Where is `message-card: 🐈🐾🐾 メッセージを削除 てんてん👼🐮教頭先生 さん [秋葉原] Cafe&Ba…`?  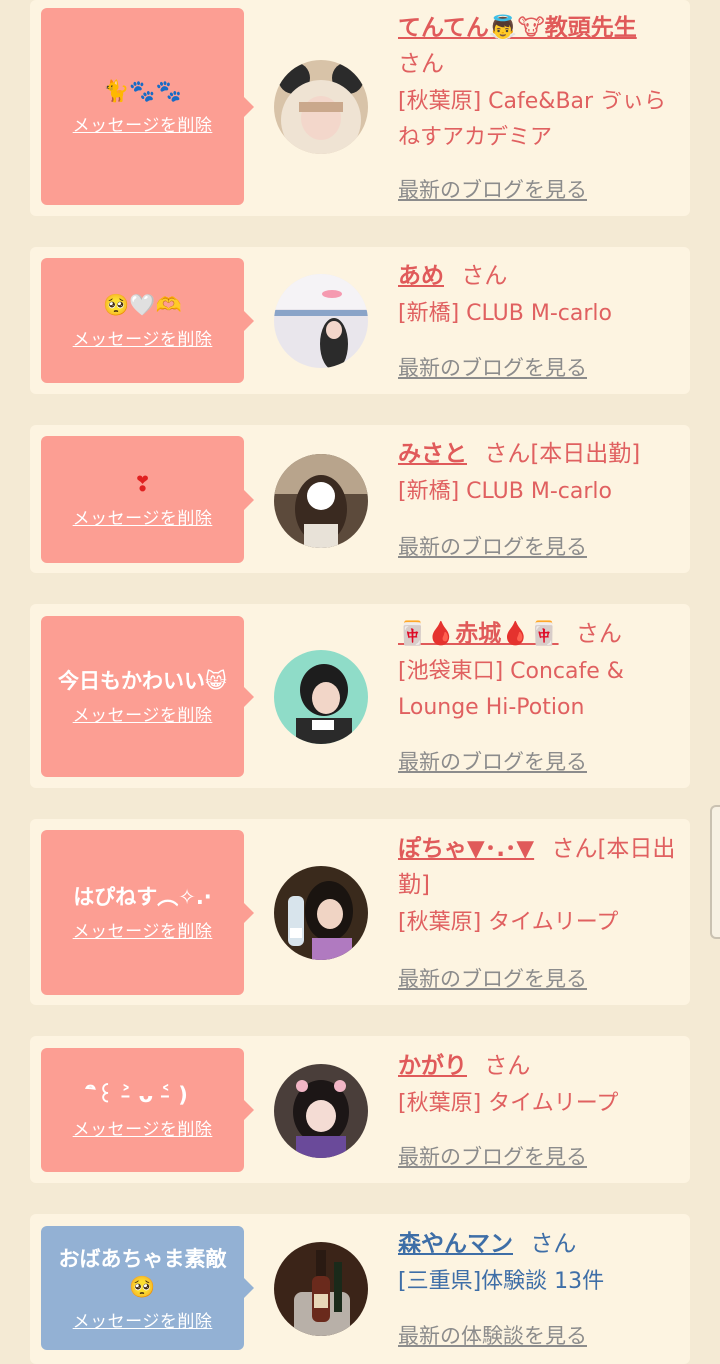 message-card: 🐈🐾🐾 メッセージを削除 てんてん👼🐮教頭先生 さん [秋葉原] Cafe&Ba… is located at coordinates (360, 108).